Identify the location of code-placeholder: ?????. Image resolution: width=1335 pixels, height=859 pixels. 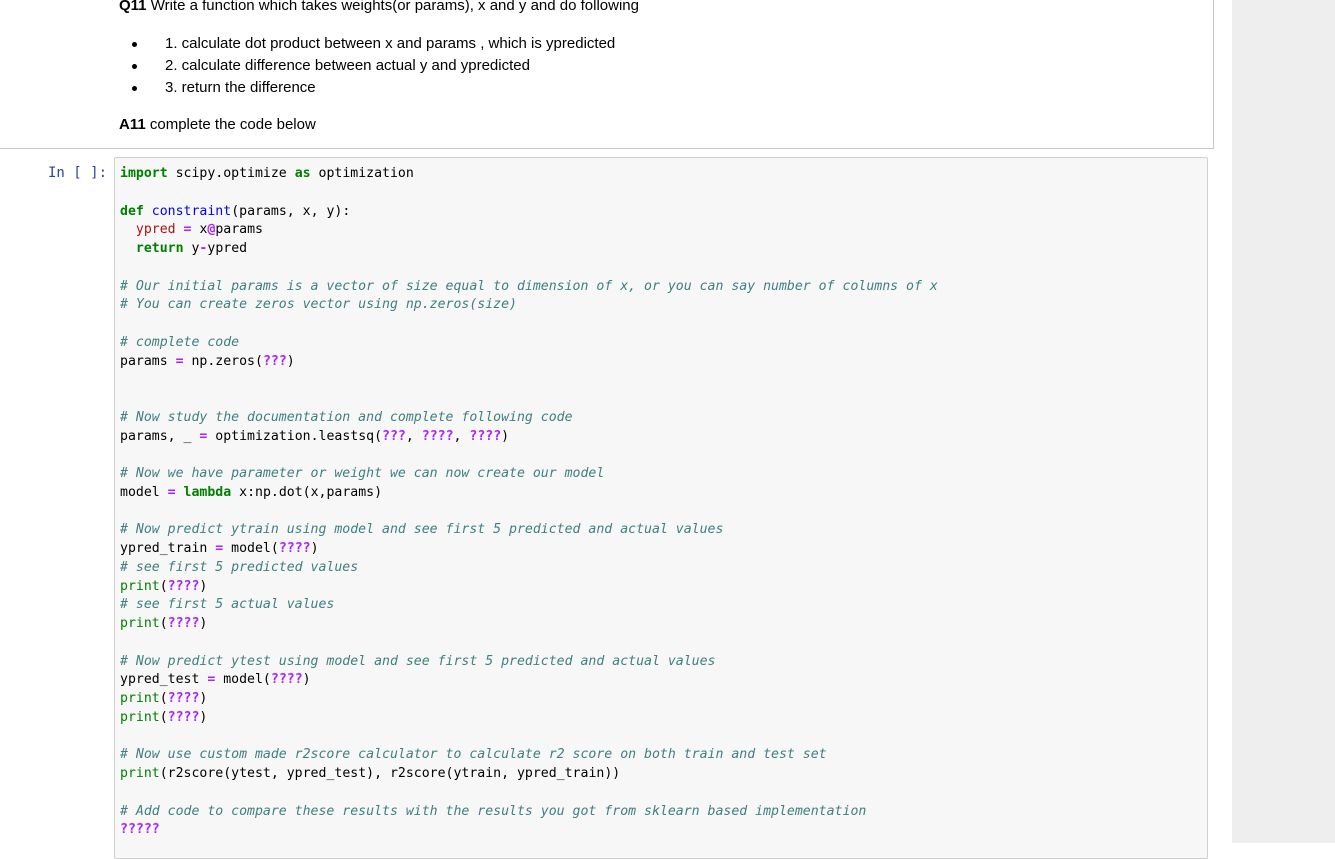
(140, 830).